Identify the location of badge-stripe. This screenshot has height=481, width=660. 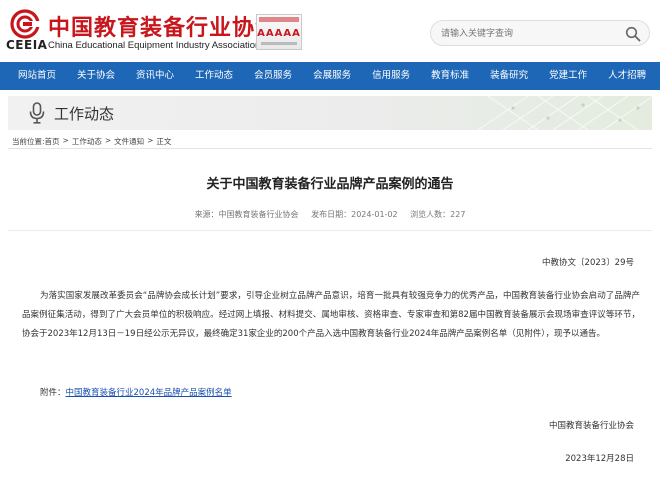
(279, 19).